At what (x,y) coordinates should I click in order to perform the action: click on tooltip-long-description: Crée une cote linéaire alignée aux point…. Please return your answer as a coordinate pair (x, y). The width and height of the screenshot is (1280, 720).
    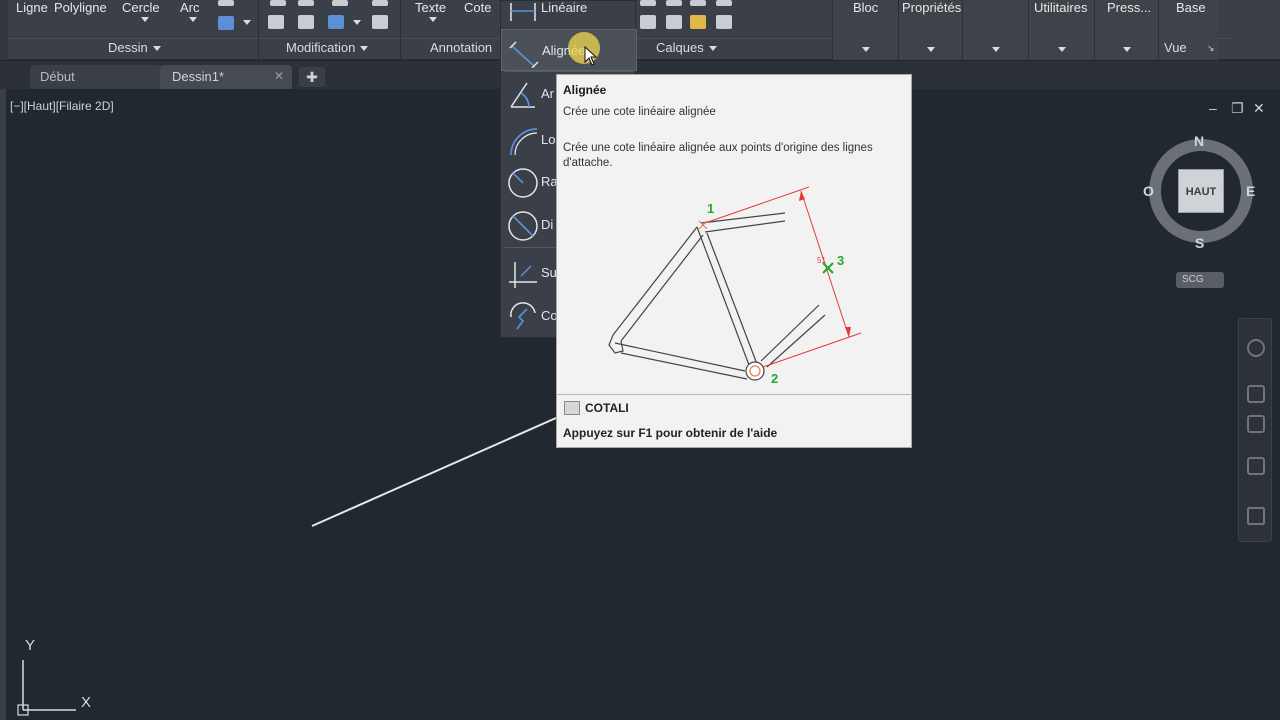
    Looking at the image, I should click on (718, 155).